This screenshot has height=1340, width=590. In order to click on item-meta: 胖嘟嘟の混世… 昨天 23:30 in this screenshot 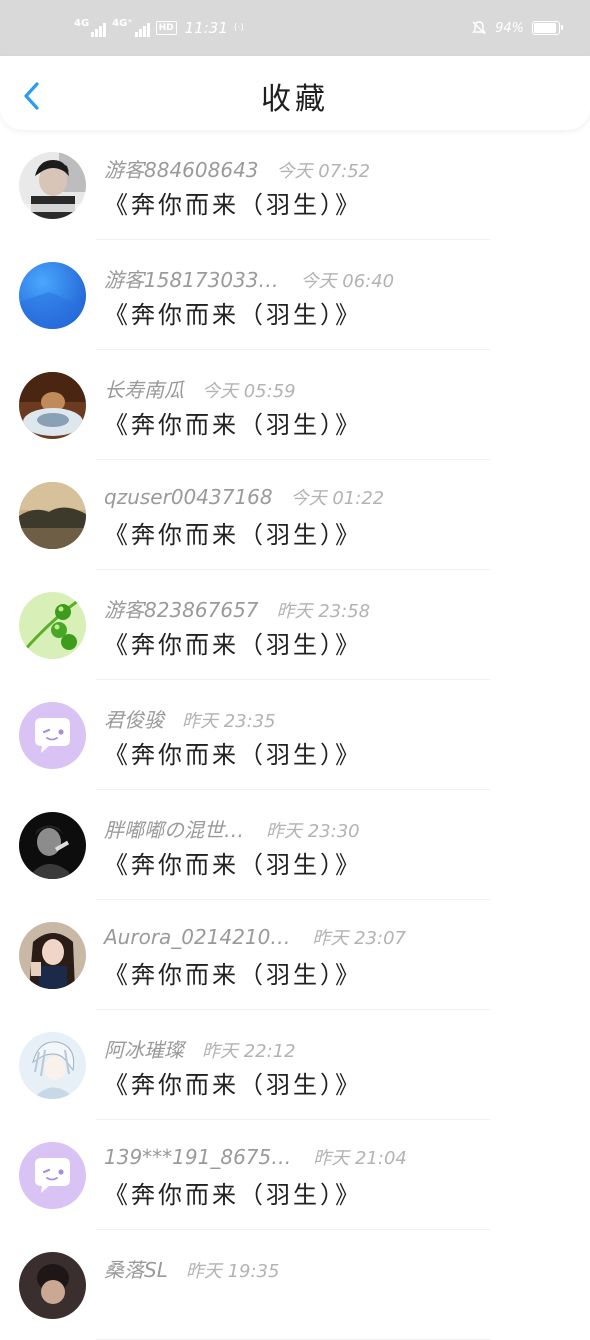, I will do `click(232, 828)`.